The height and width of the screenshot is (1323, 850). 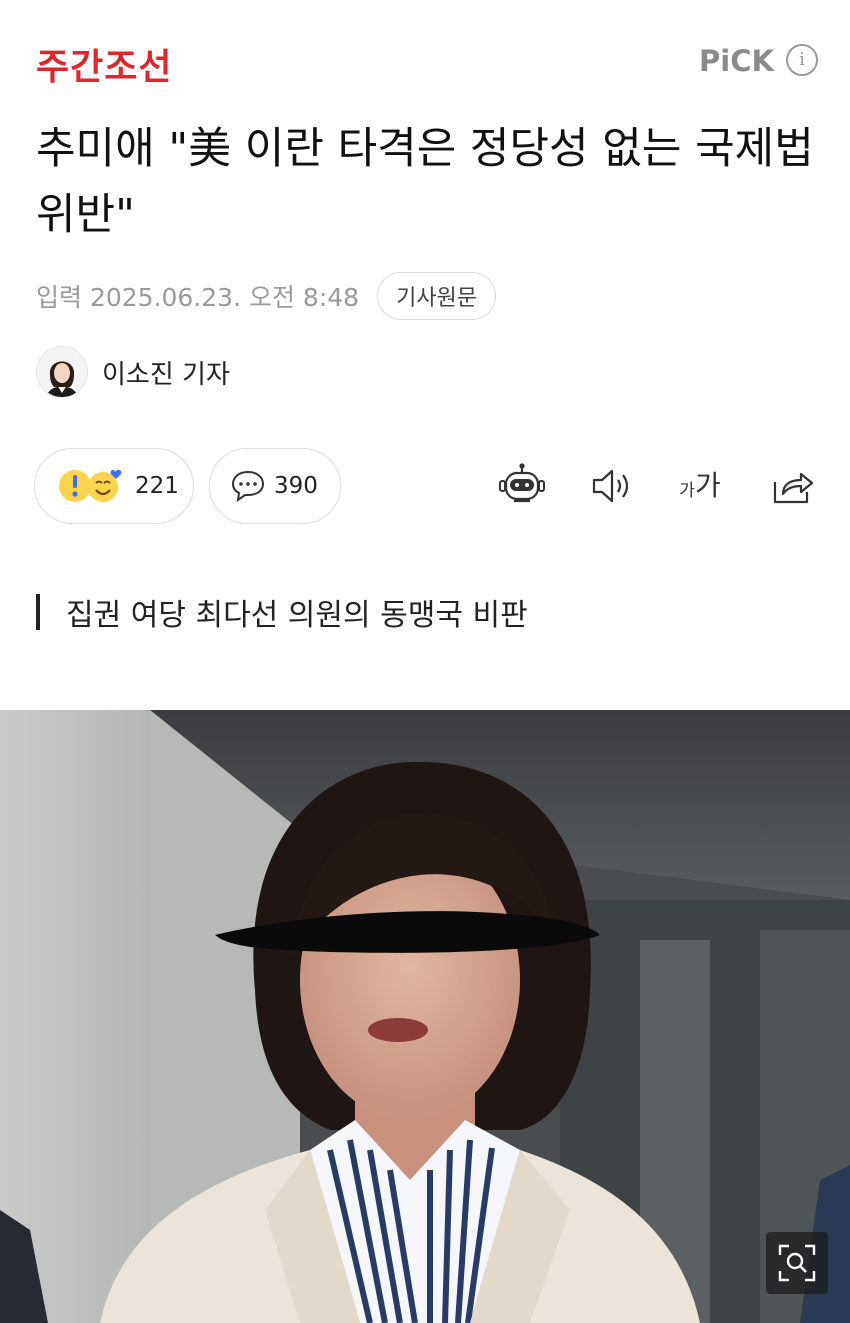 I want to click on font-size-large: 가, so click(x=707, y=485).